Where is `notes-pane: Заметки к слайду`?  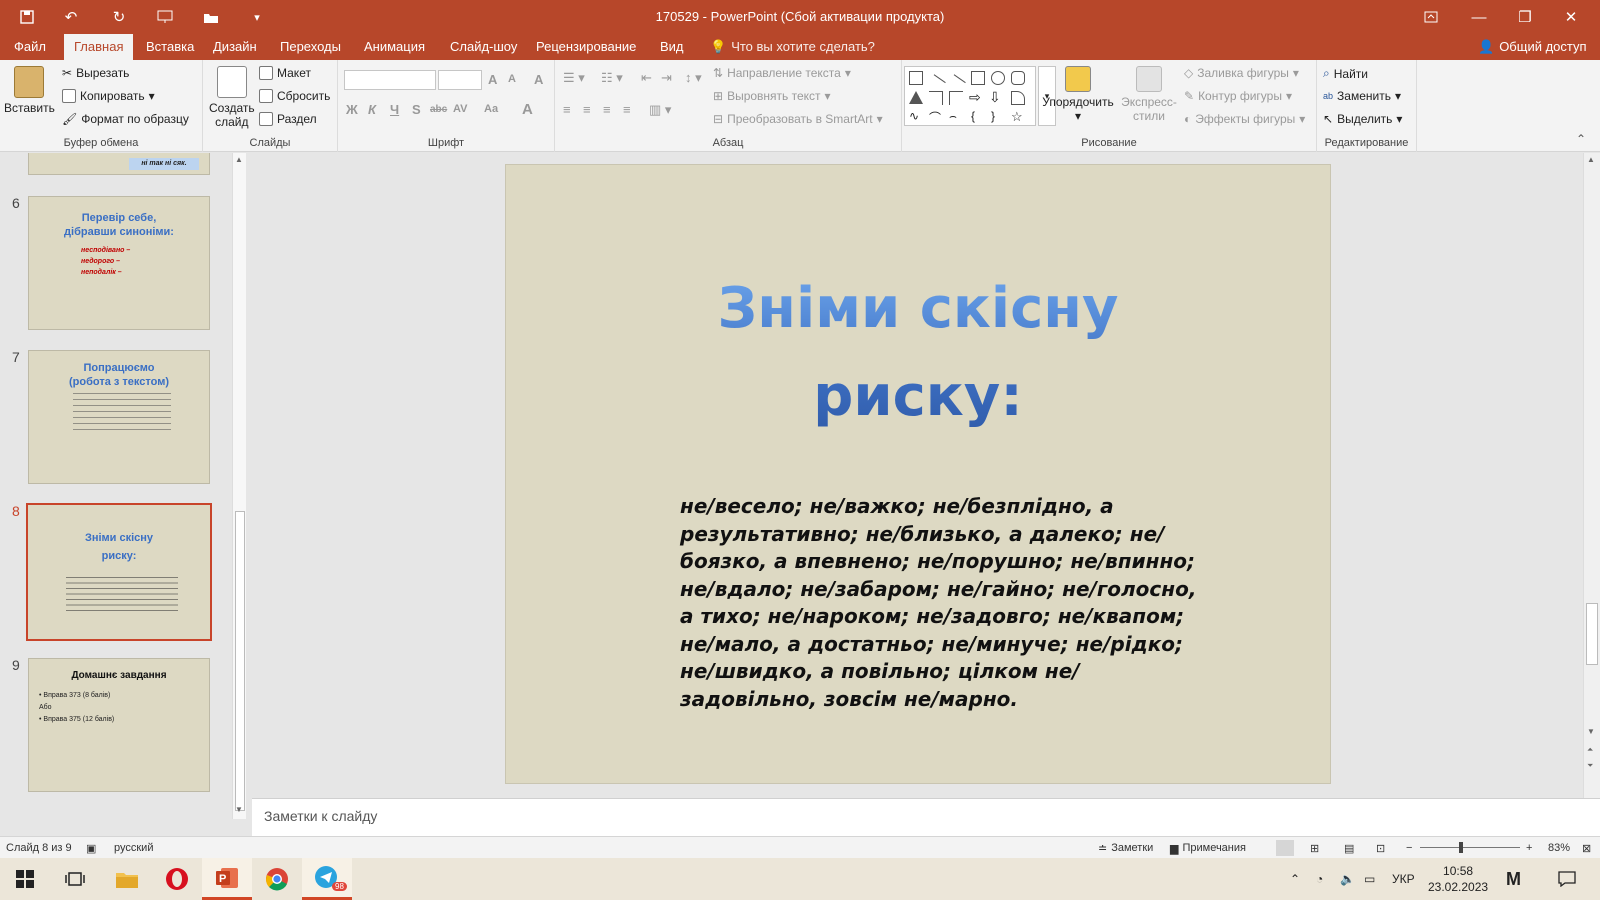
notes-pane: Заметки к слайду is located at coordinates (926, 817).